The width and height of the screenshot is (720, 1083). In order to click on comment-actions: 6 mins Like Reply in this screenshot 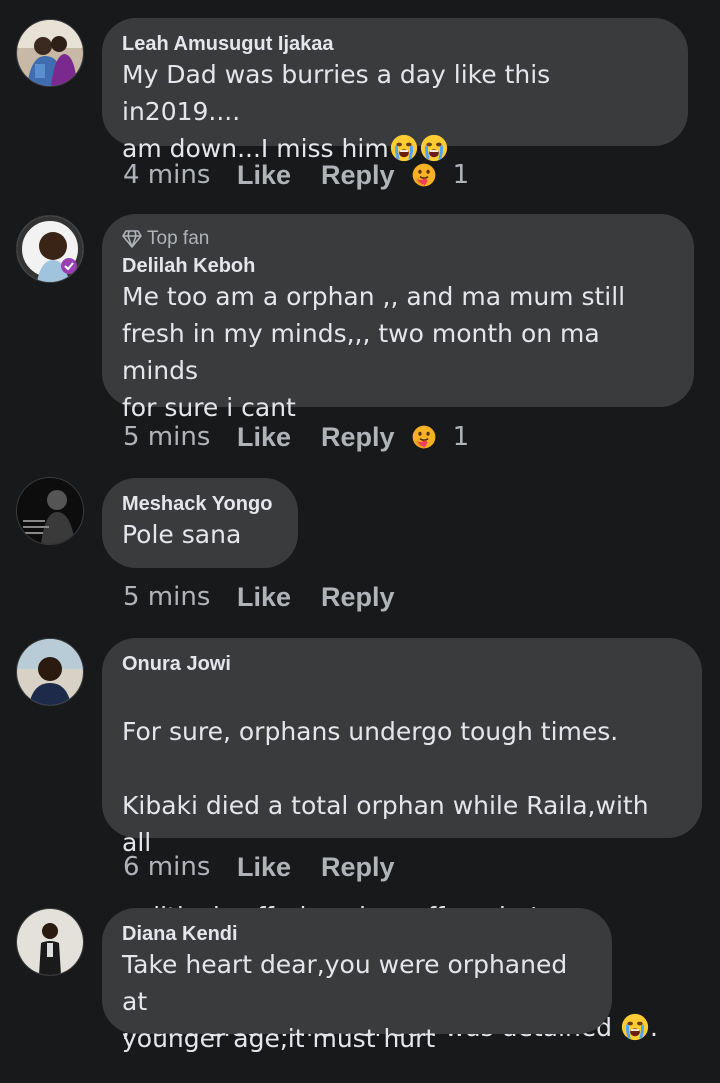, I will do `click(267, 867)`.